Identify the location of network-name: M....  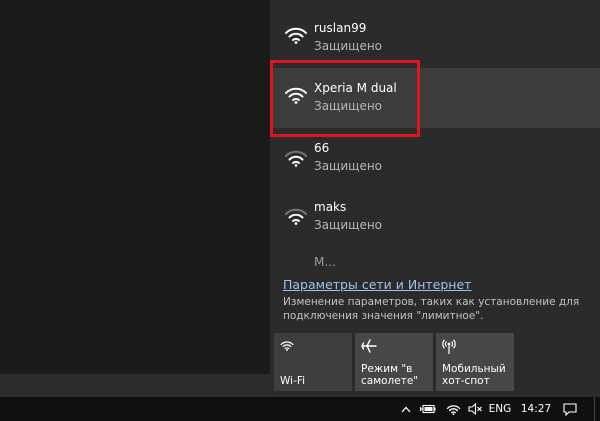
(325, 261).